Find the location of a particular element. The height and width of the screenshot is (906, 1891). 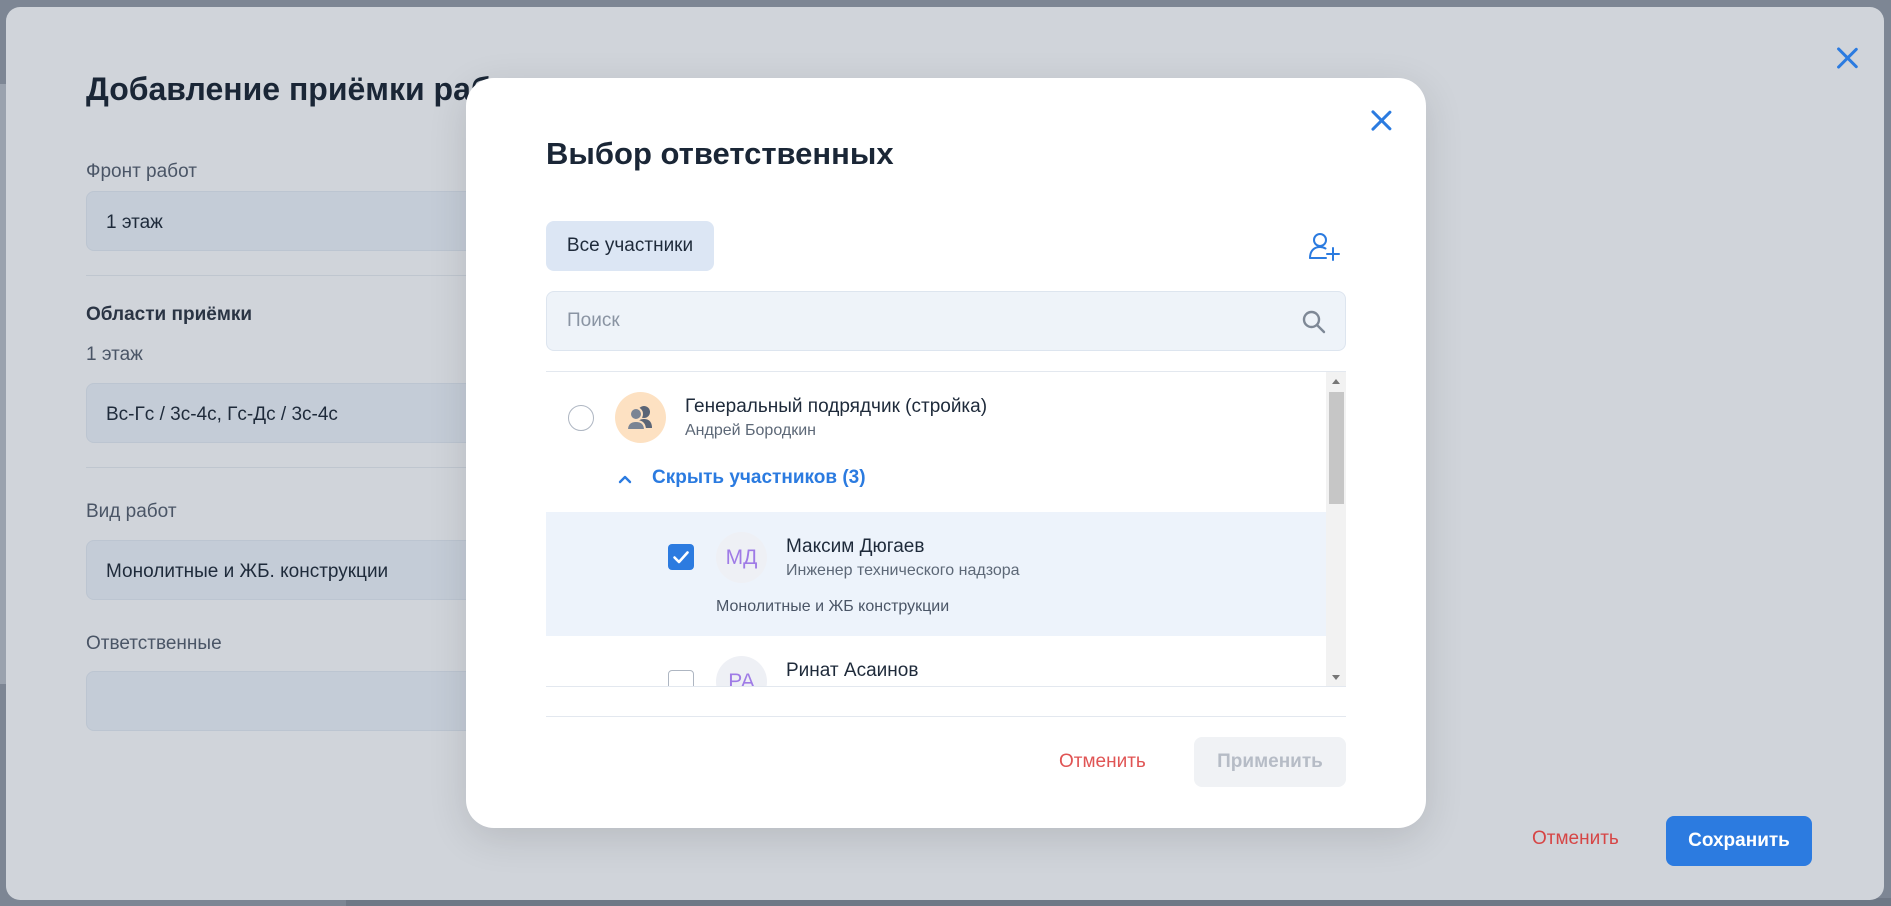

search-field is located at coordinates (946, 321).